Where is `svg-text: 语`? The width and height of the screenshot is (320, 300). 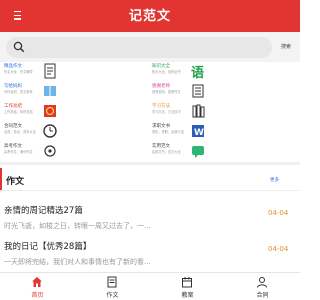 svg-text: 语 is located at coordinates (197, 72).